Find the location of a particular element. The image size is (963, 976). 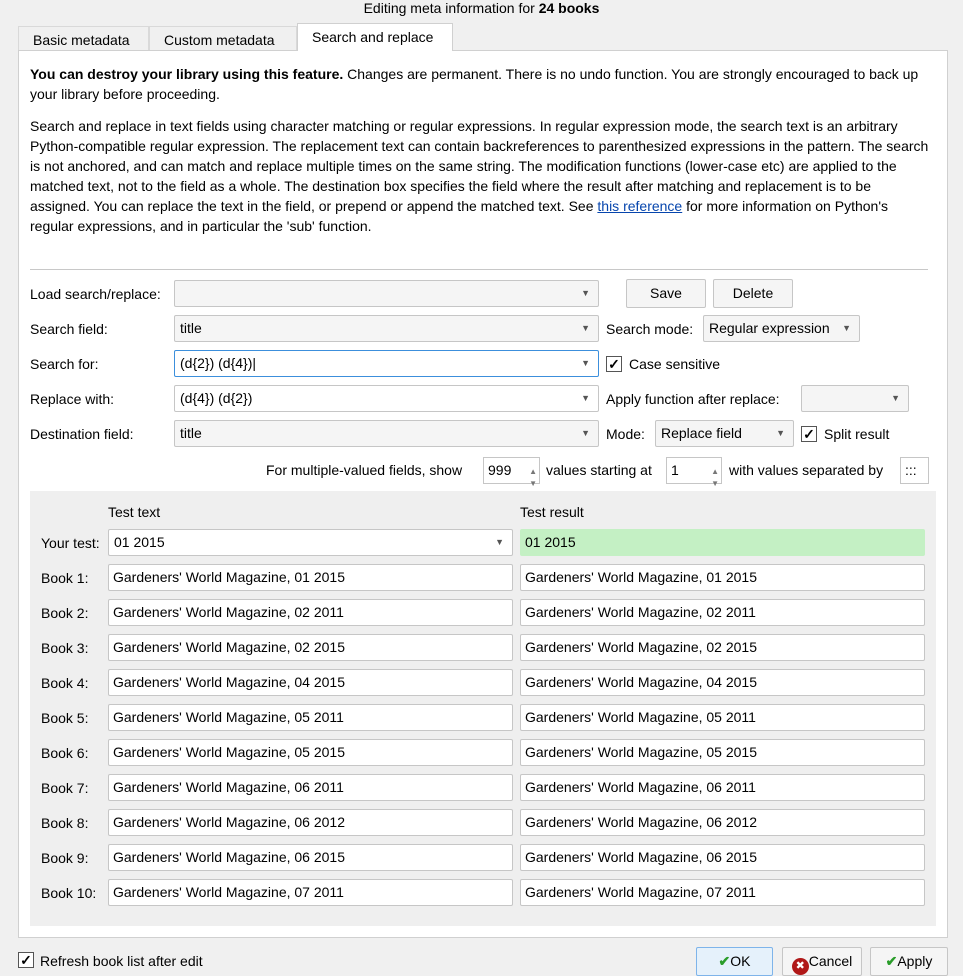

book-label: Book 5: is located at coordinates (65, 718).